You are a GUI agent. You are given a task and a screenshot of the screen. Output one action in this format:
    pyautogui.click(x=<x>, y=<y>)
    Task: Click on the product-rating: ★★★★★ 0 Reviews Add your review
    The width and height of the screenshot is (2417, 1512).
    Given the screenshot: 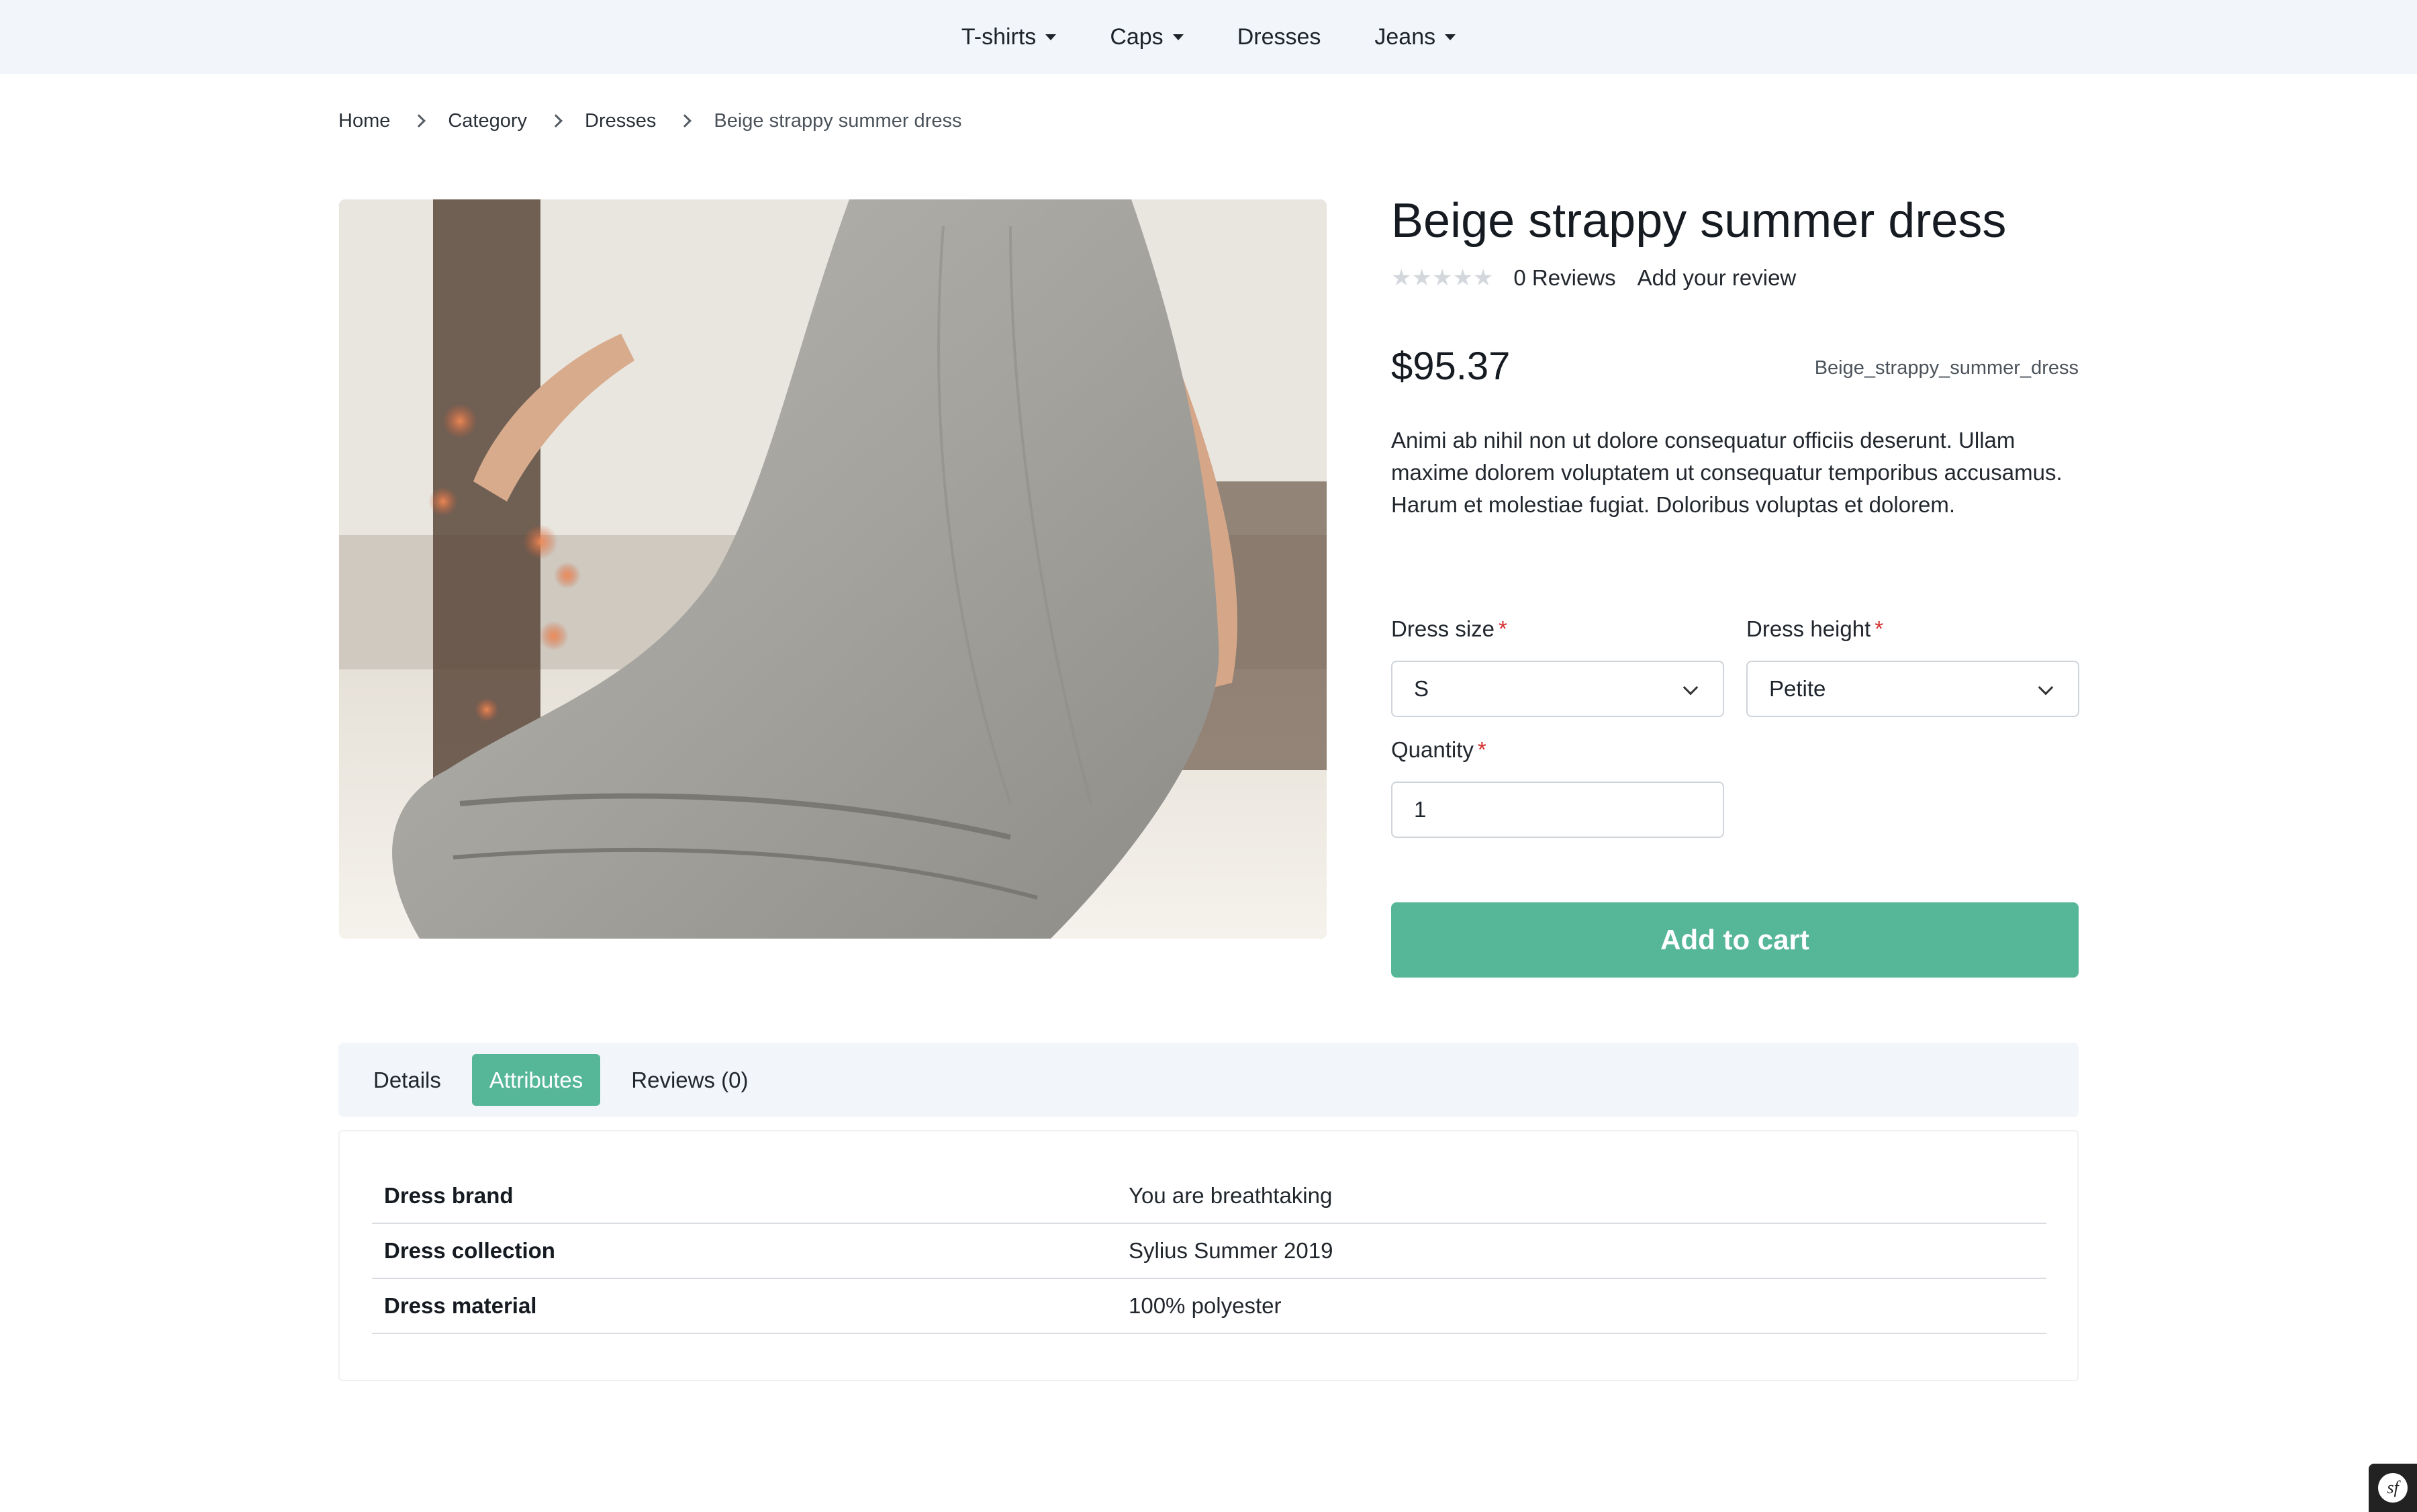 What is the action you would take?
    pyautogui.click(x=1594, y=278)
    